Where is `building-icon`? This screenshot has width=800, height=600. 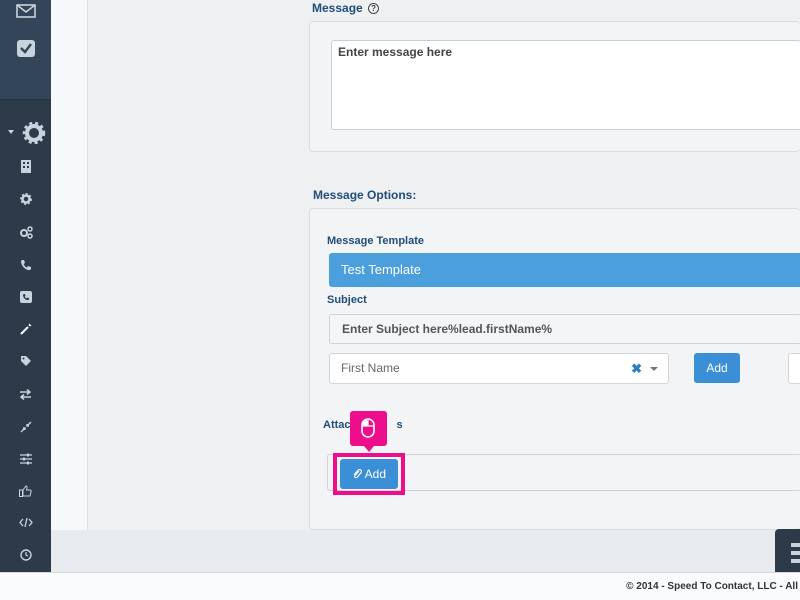 building-icon is located at coordinates (25, 166).